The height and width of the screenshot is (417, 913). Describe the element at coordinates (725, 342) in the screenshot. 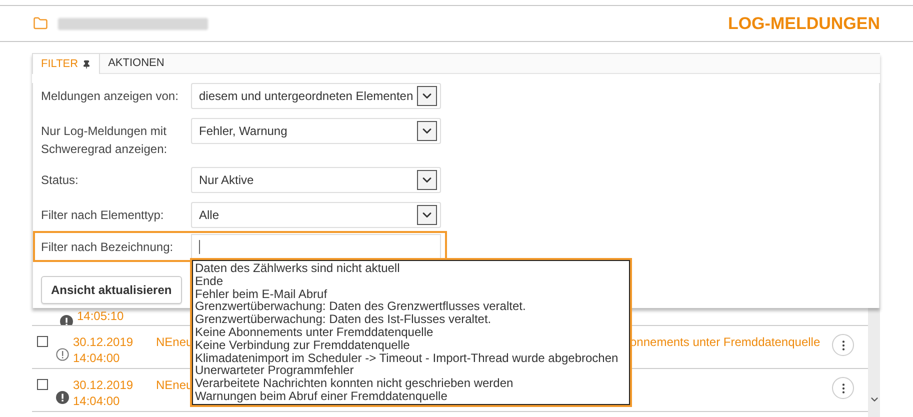

I see `log-message: onnements unter Fremddatenquelle` at that location.